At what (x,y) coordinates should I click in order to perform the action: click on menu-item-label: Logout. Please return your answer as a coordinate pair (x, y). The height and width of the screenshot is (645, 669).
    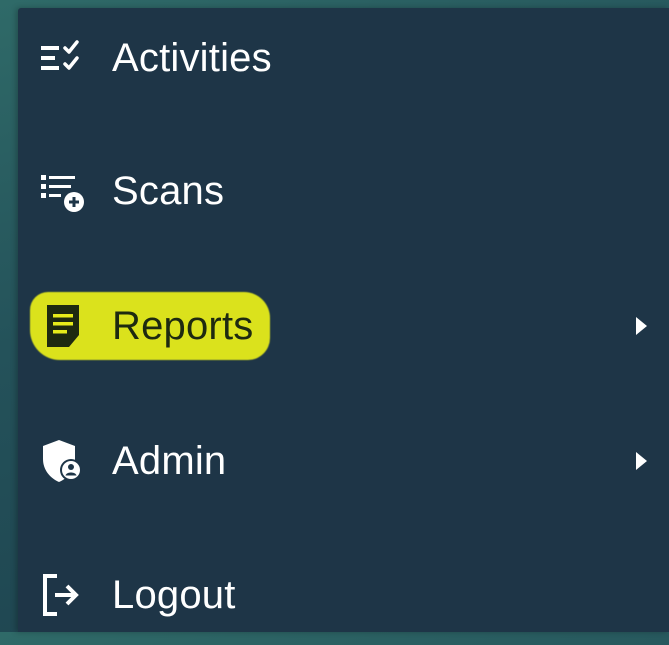
    Looking at the image, I should click on (174, 595).